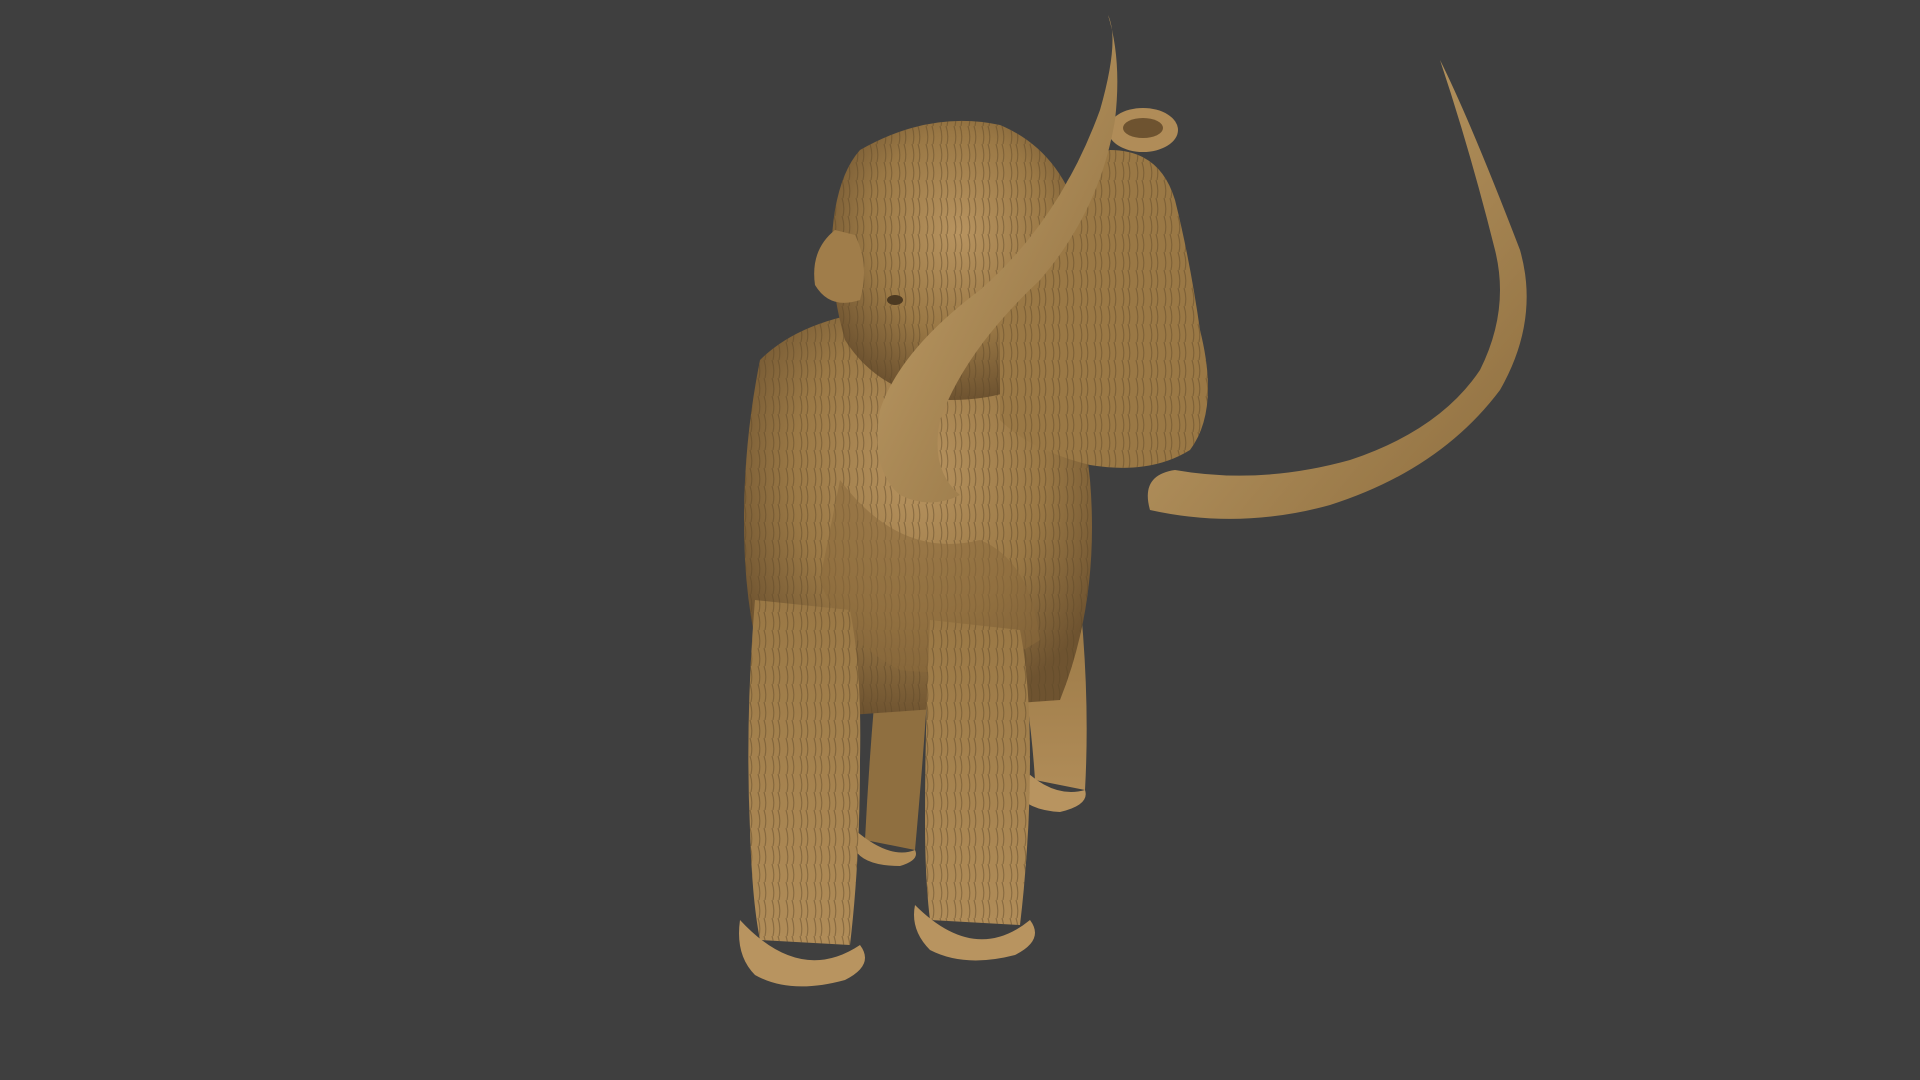 Image resolution: width=1920 pixels, height=1080 pixels. What do you see at coordinates (1337, 289) in the screenshot?
I see `right-tusk` at bounding box center [1337, 289].